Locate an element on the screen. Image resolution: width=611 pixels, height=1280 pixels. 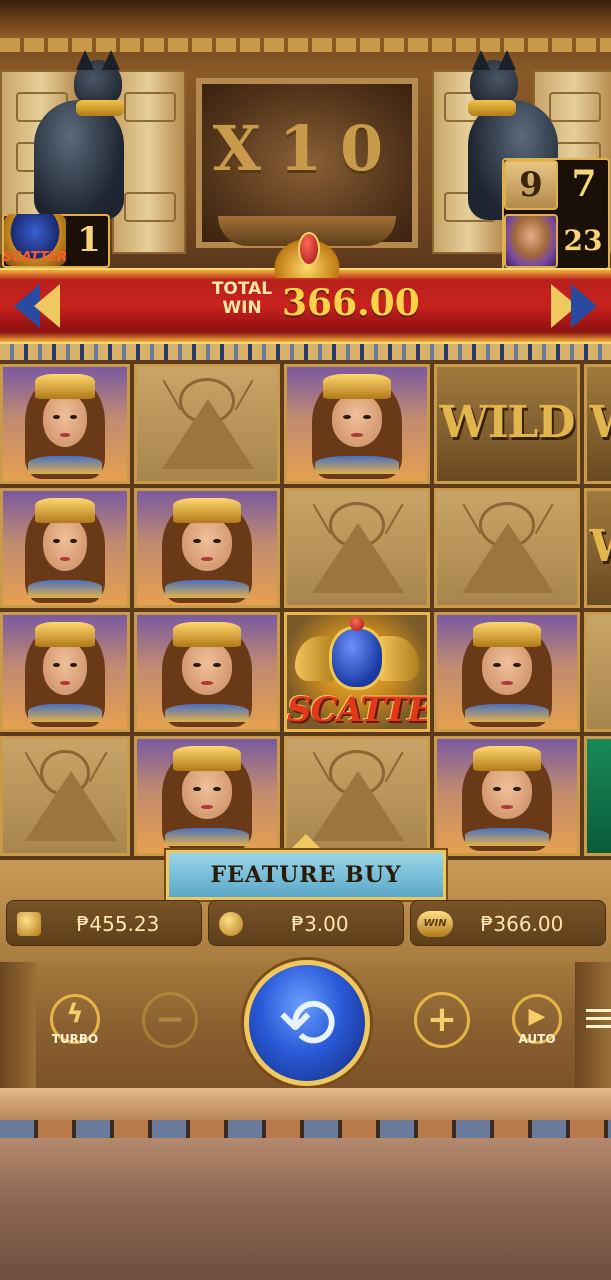
bet-value: ₱3.00 is located at coordinates (320, 924).